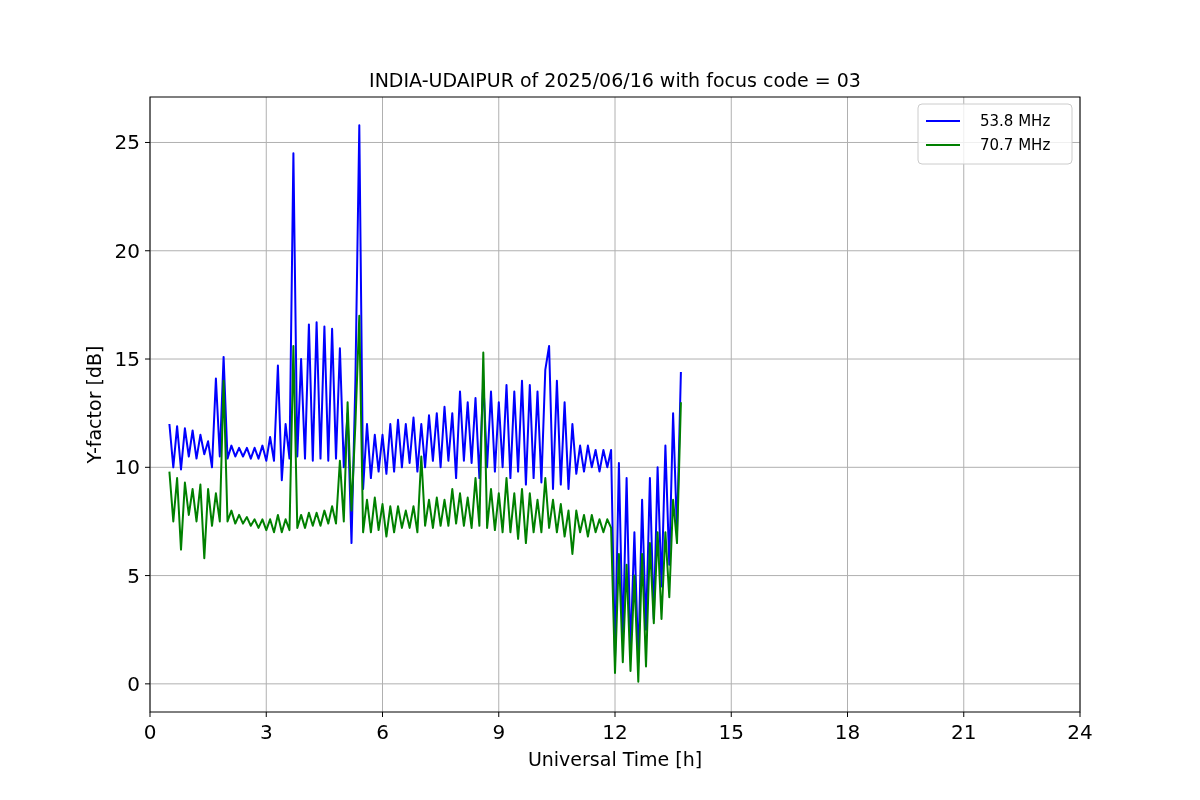 The height and width of the screenshot is (800, 1200). Describe the element at coordinates (615, 80) in the screenshot. I see `chart-title: INDIA-UDAIPUR of 2025/06/16 with focus code = 03` at that location.